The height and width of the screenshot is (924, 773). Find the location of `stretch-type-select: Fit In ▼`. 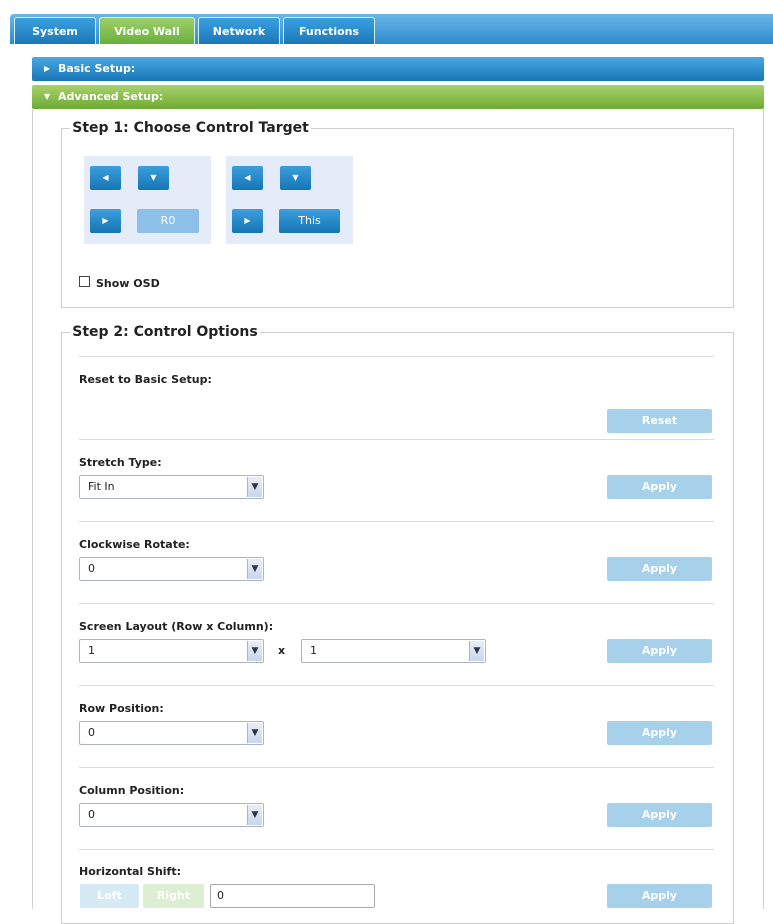

stretch-type-select: Fit In ▼ is located at coordinates (171, 487).